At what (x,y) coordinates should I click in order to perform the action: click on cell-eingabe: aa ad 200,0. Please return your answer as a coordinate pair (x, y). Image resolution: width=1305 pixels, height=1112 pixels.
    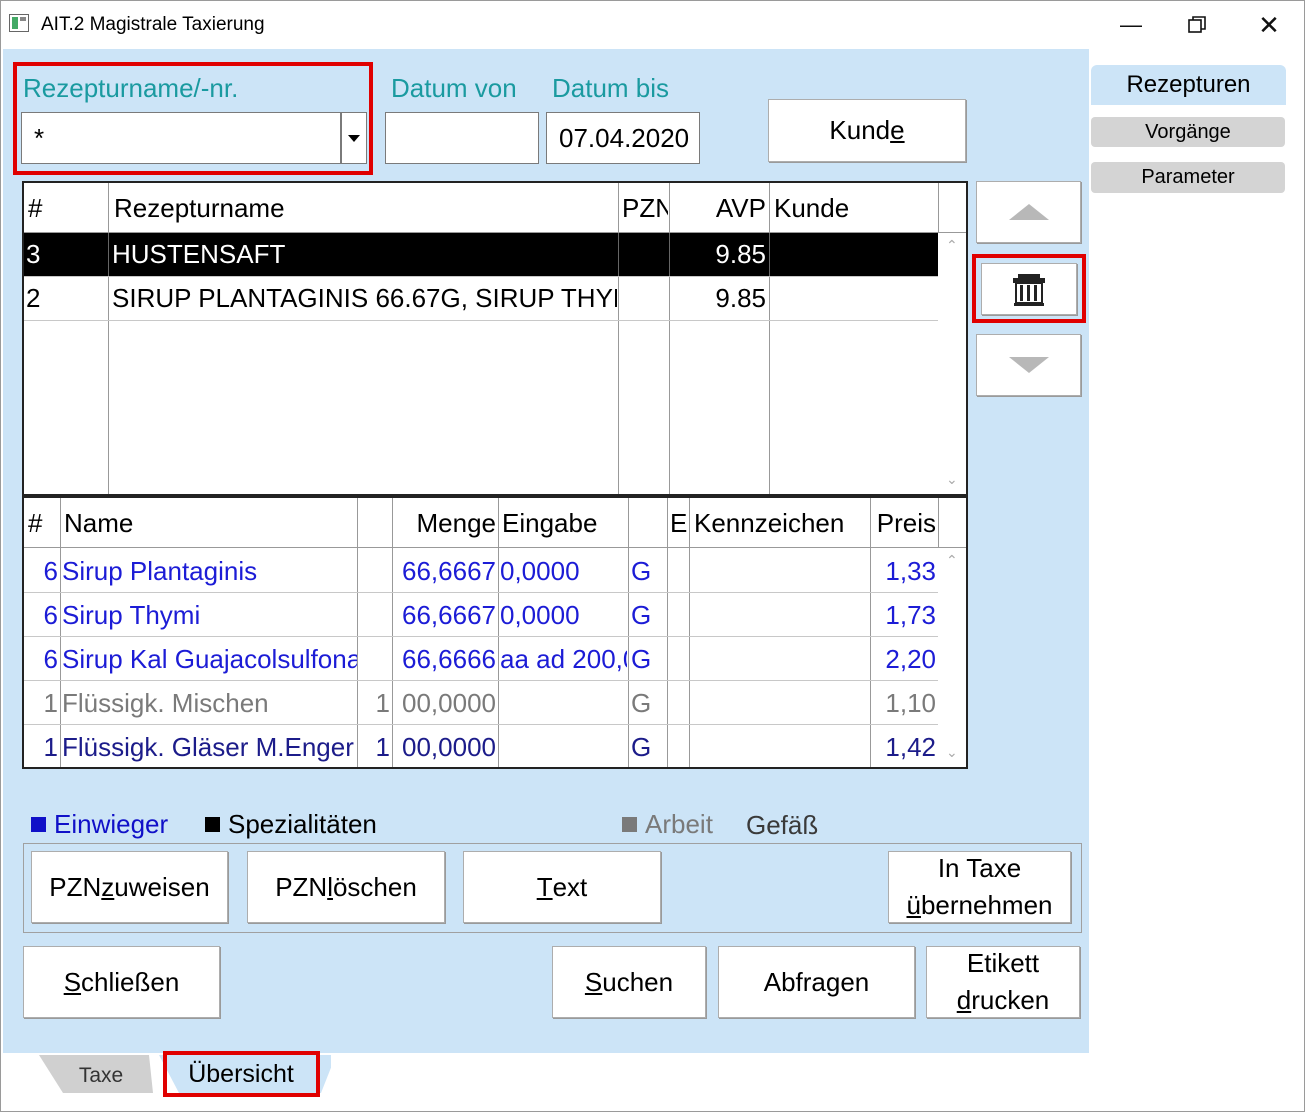
    Looking at the image, I should click on (563, 658).